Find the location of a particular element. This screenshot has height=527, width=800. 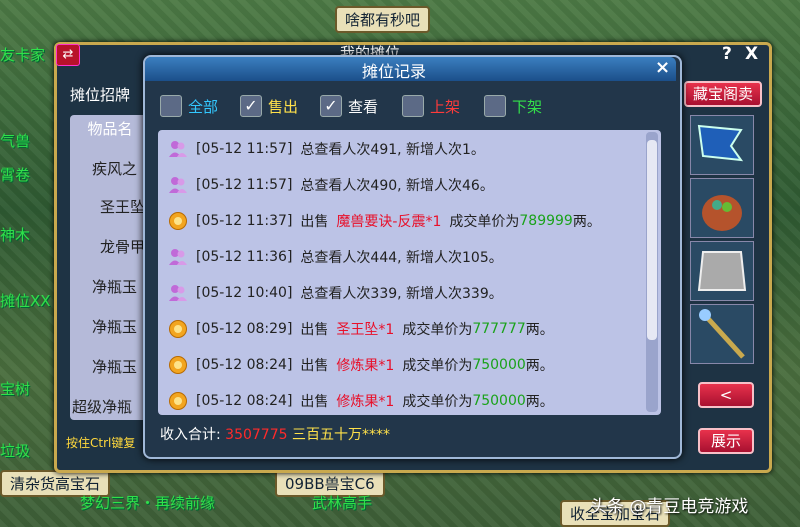

player-tag: 垃圾 is located at coordinates (15, 450).